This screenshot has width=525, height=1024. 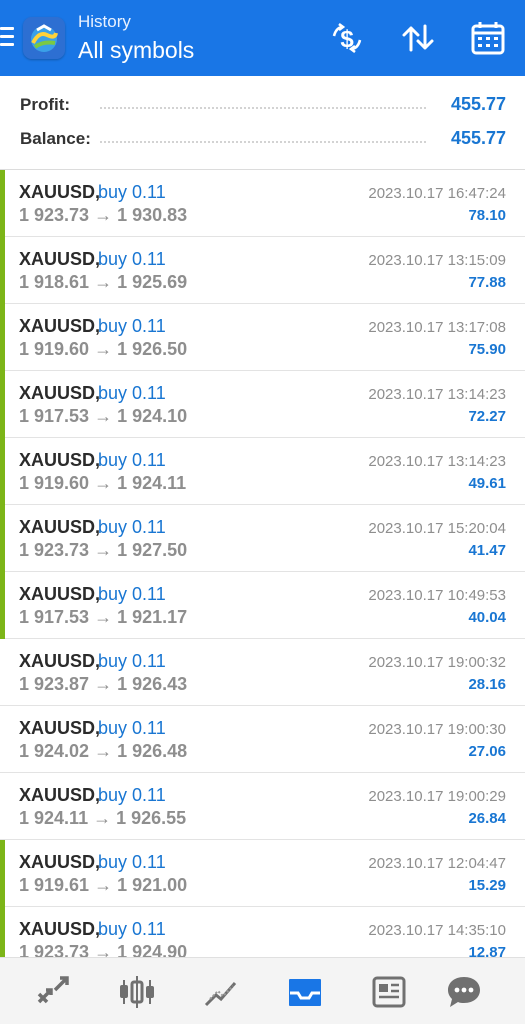 What do you see at coordinates (58, 139) in the screenshot?
I see `balance-label: Balance:` at bounding box center [58, 139].